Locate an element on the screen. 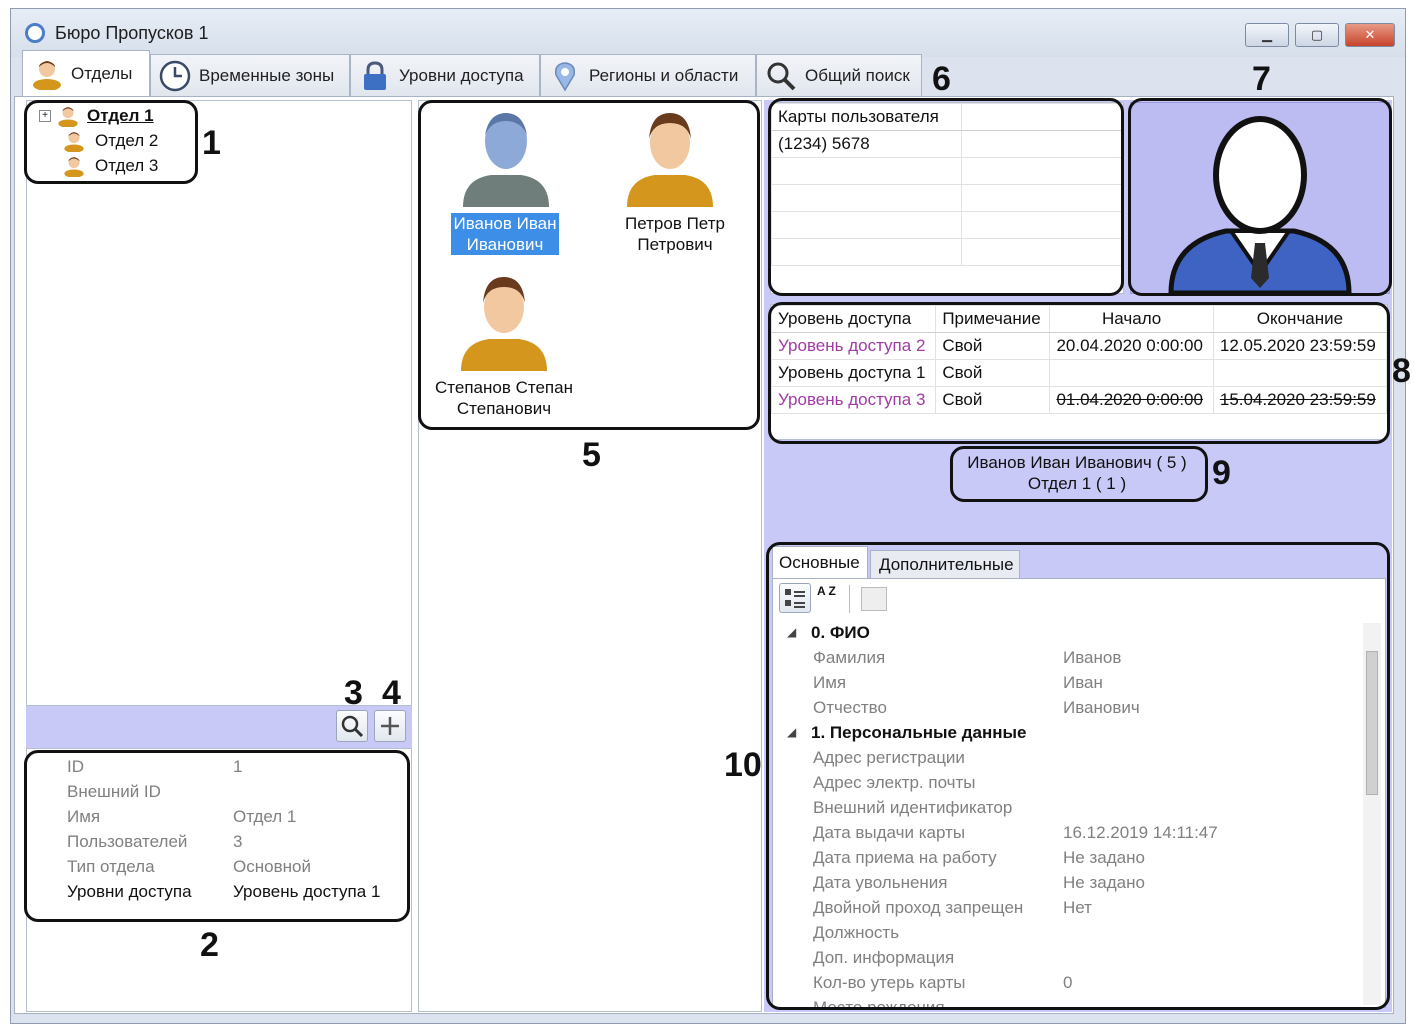 This screenshot has height=1028, width=1414. plus-icon is located at coordinates (390, 726).